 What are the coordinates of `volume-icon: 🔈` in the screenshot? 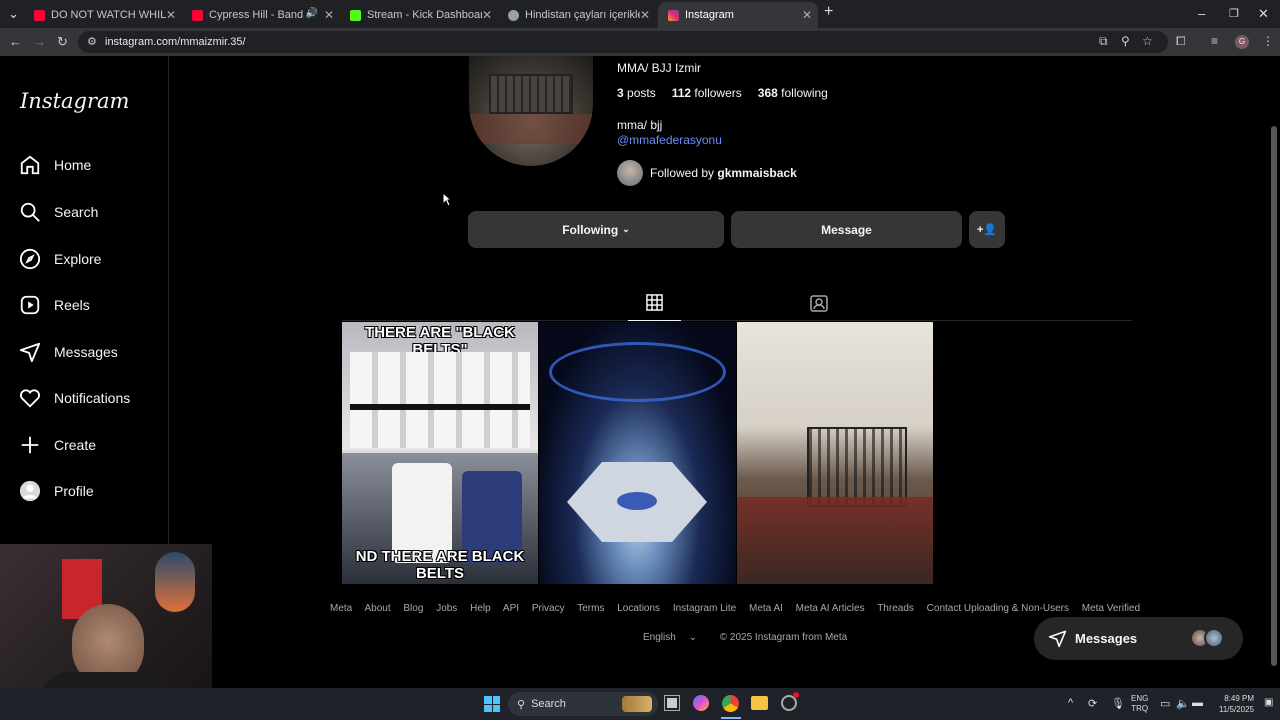 It's located at (1183, 703).